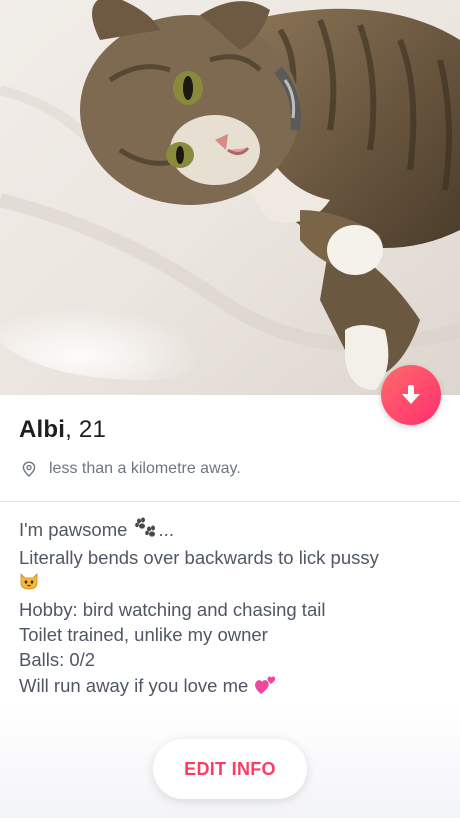 This screenshot has height=818, width=460. Describe the element at coordinates (42, 429) in the screenshot. I see `profile-name: Albi` at that location.